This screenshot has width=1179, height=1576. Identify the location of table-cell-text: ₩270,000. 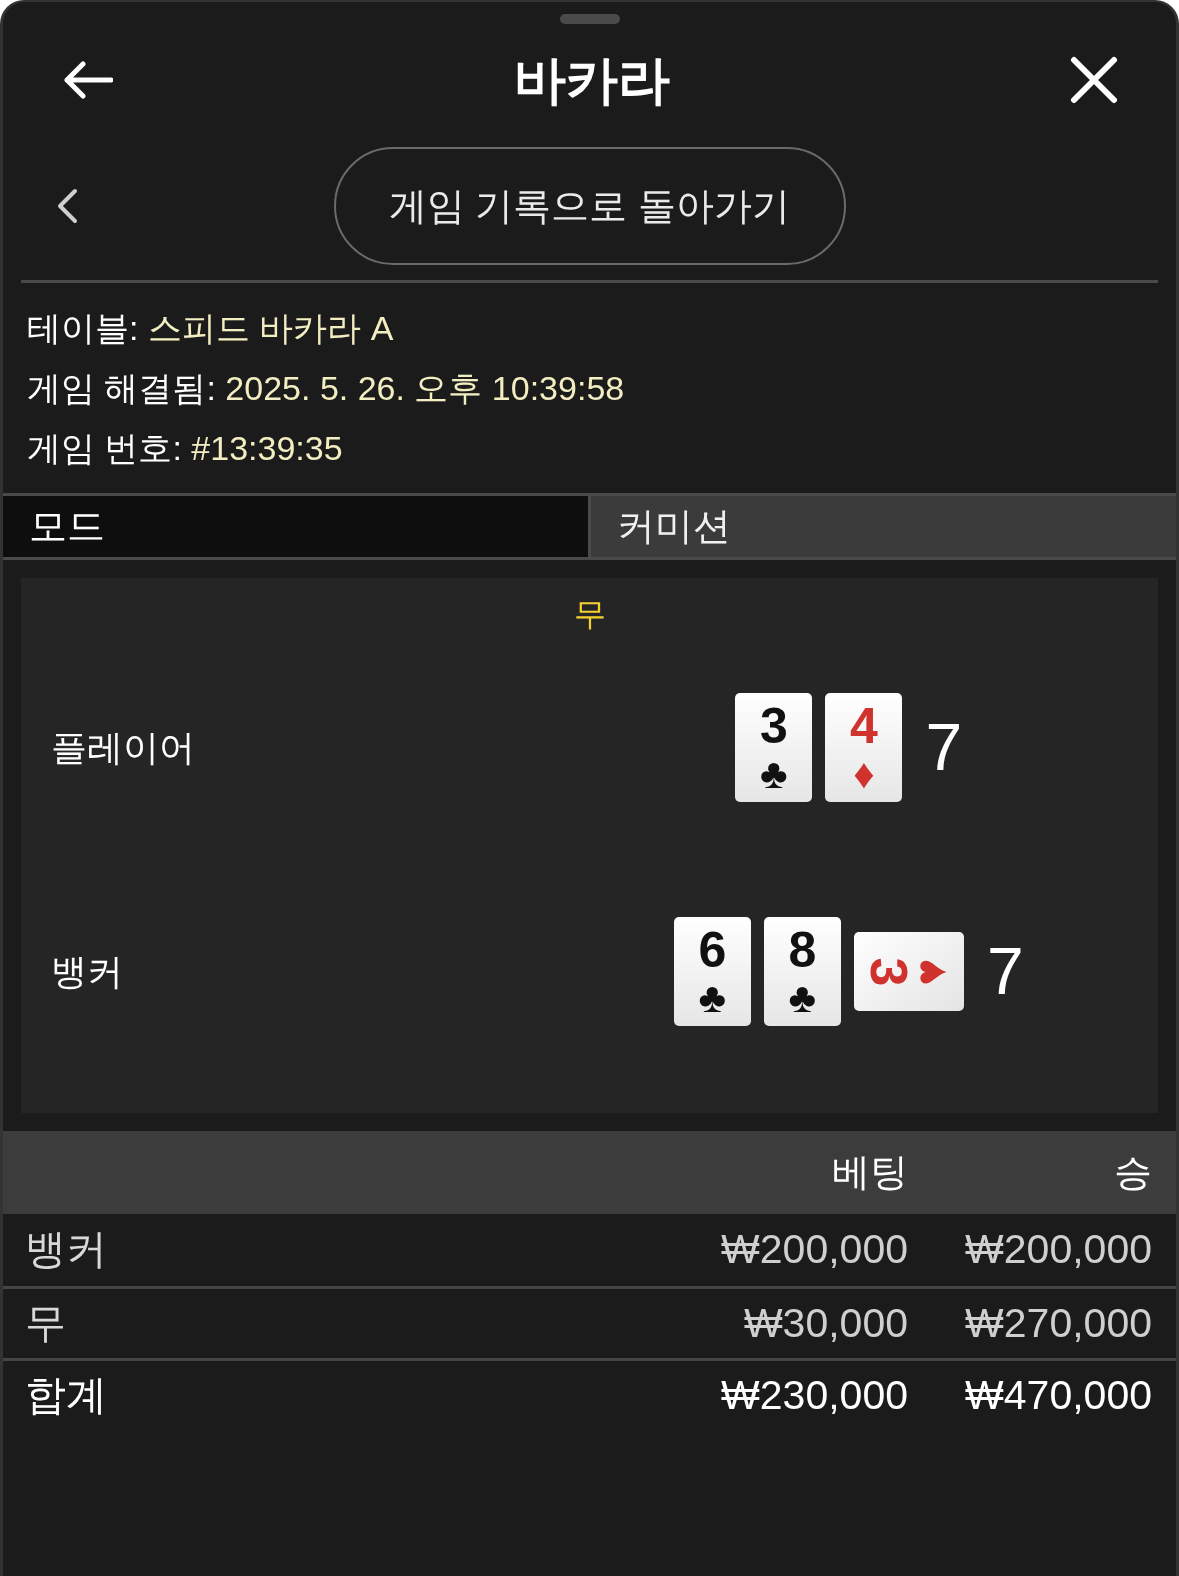
(1058, 1323).